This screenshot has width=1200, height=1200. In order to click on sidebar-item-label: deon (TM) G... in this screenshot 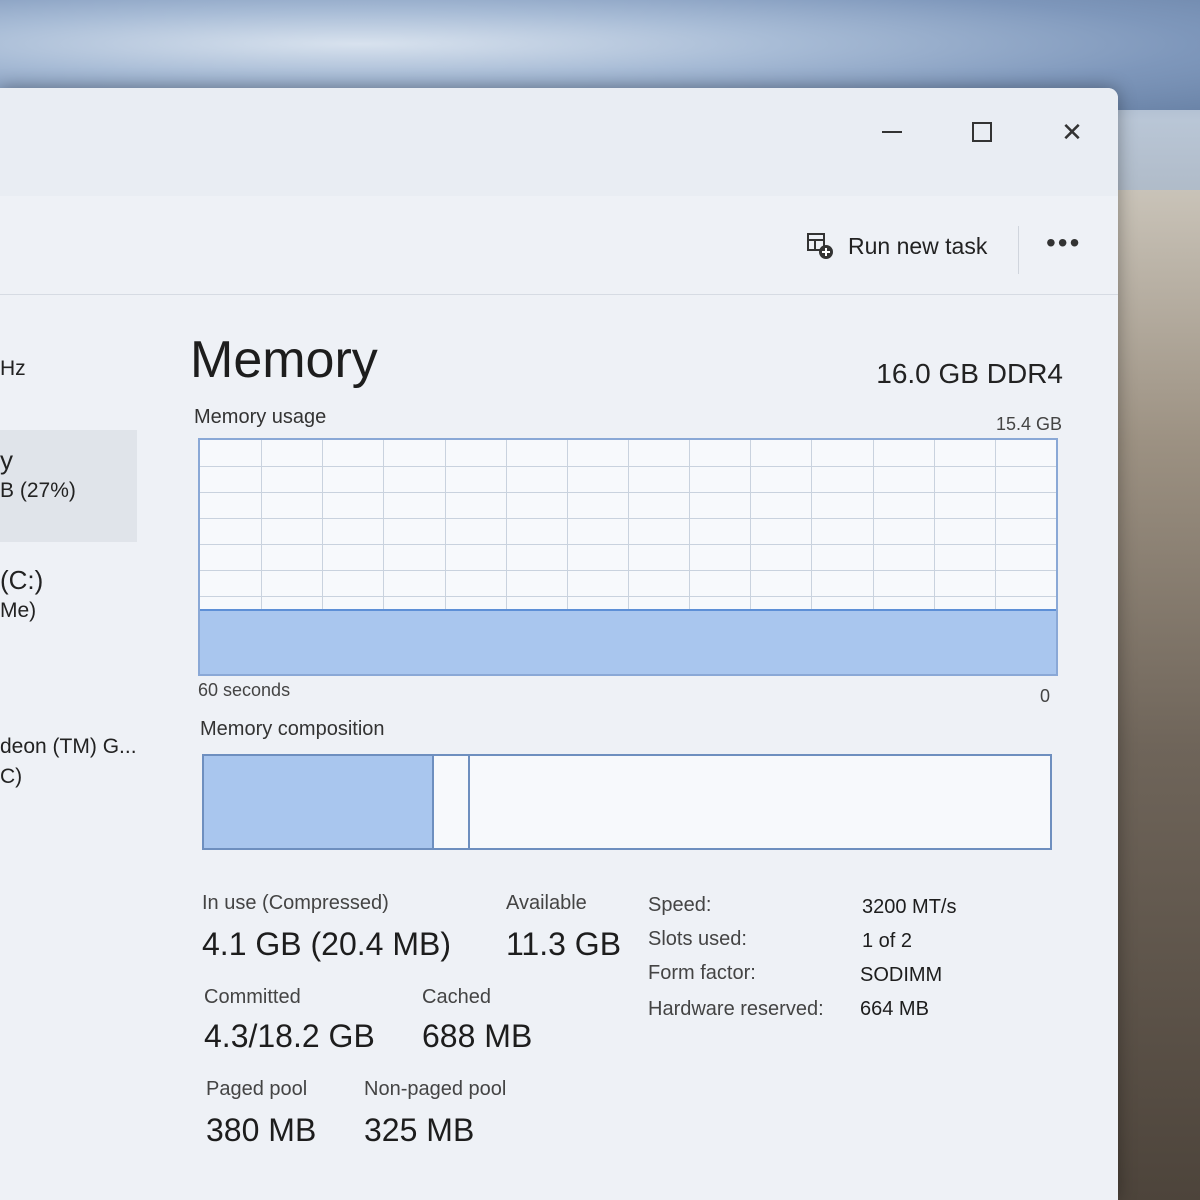, I will do `click(68, 746)`.